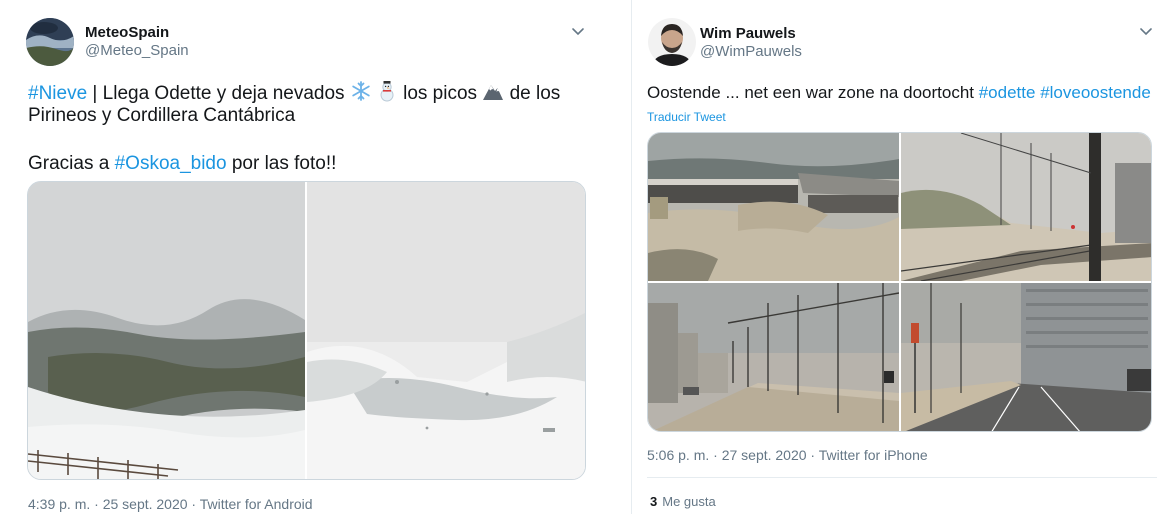 The image size is (1166, 514). What do you see at coordinates (493, 92) in the screenshot?
I see `mountain-icon` at bounding box center [493, 92].